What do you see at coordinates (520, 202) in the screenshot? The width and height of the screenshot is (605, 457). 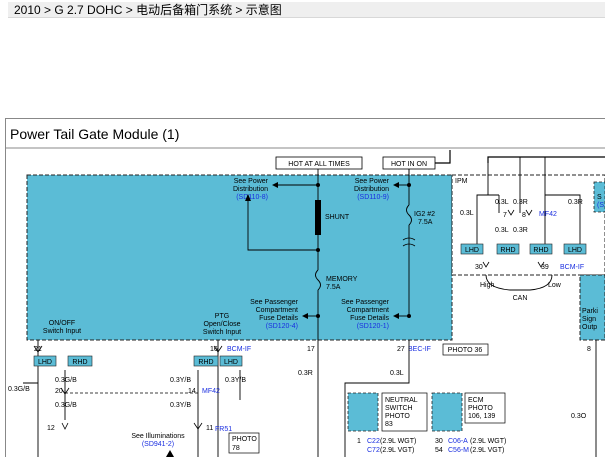 I see `ipm-wire-w3: 0.3R` at bounding box center [520, 202].